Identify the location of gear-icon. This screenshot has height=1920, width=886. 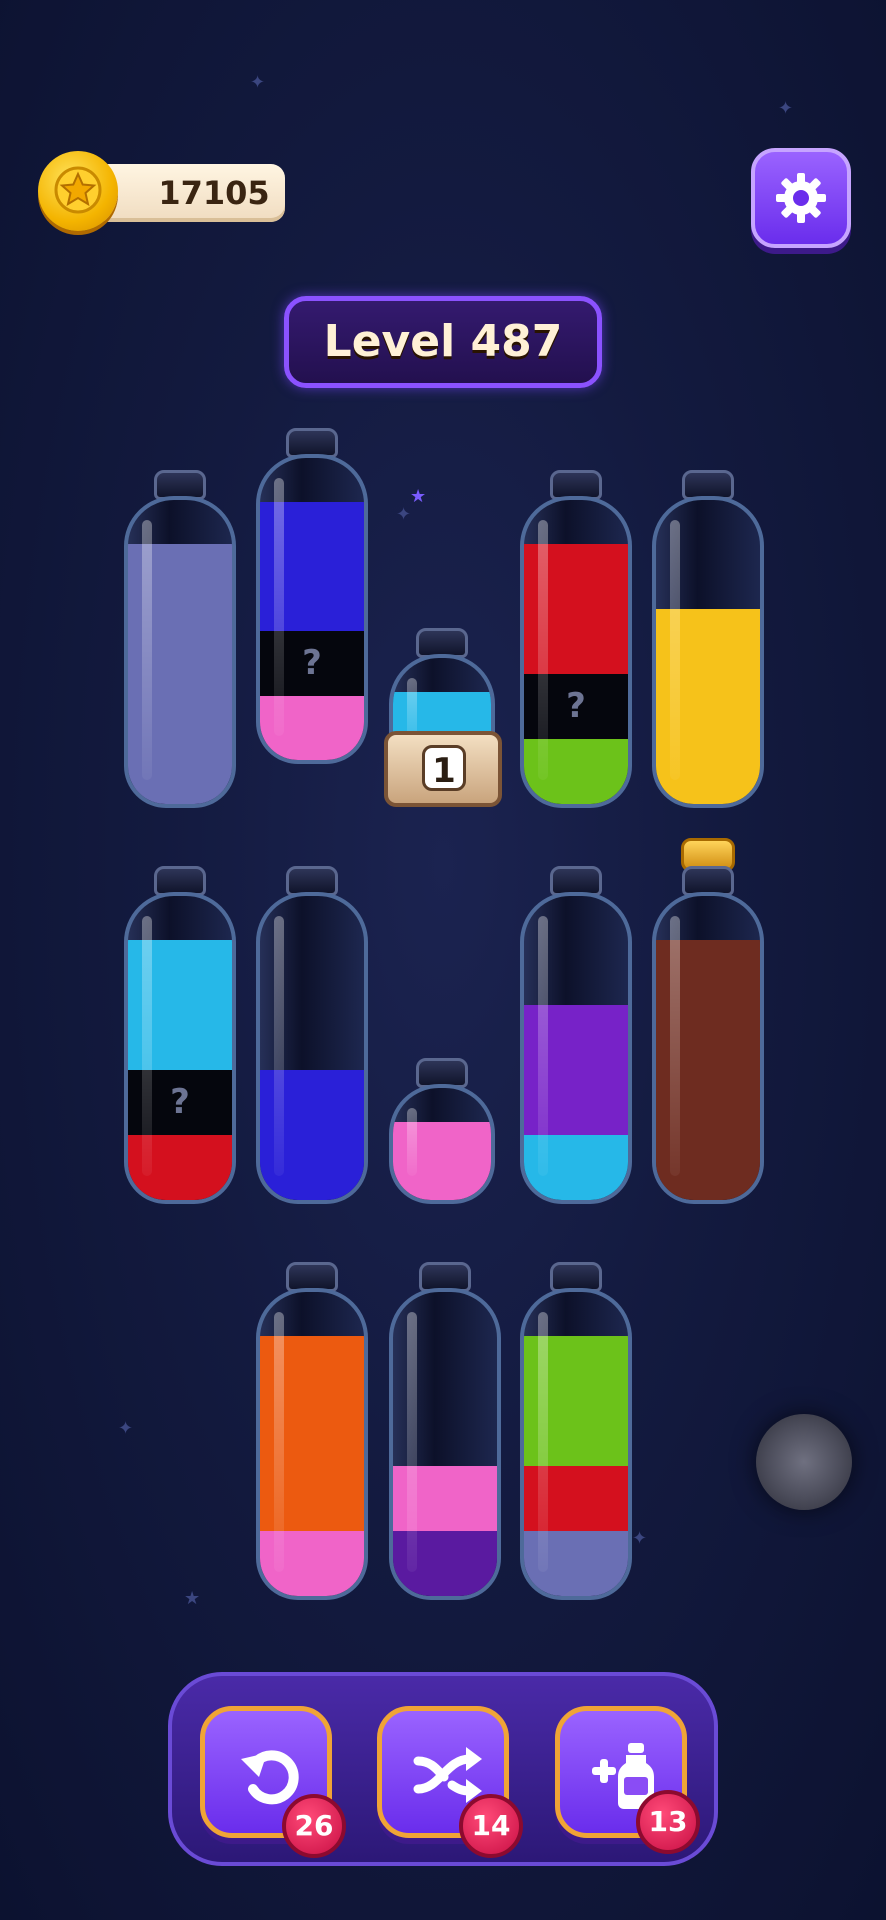
(801, 198).